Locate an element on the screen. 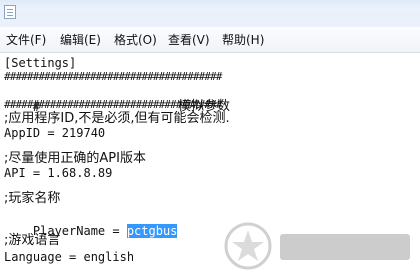 Image resolution: width=420 pixels, height=280 pixels. menu-view: 查看(V) is located at coordinates (189, 40).